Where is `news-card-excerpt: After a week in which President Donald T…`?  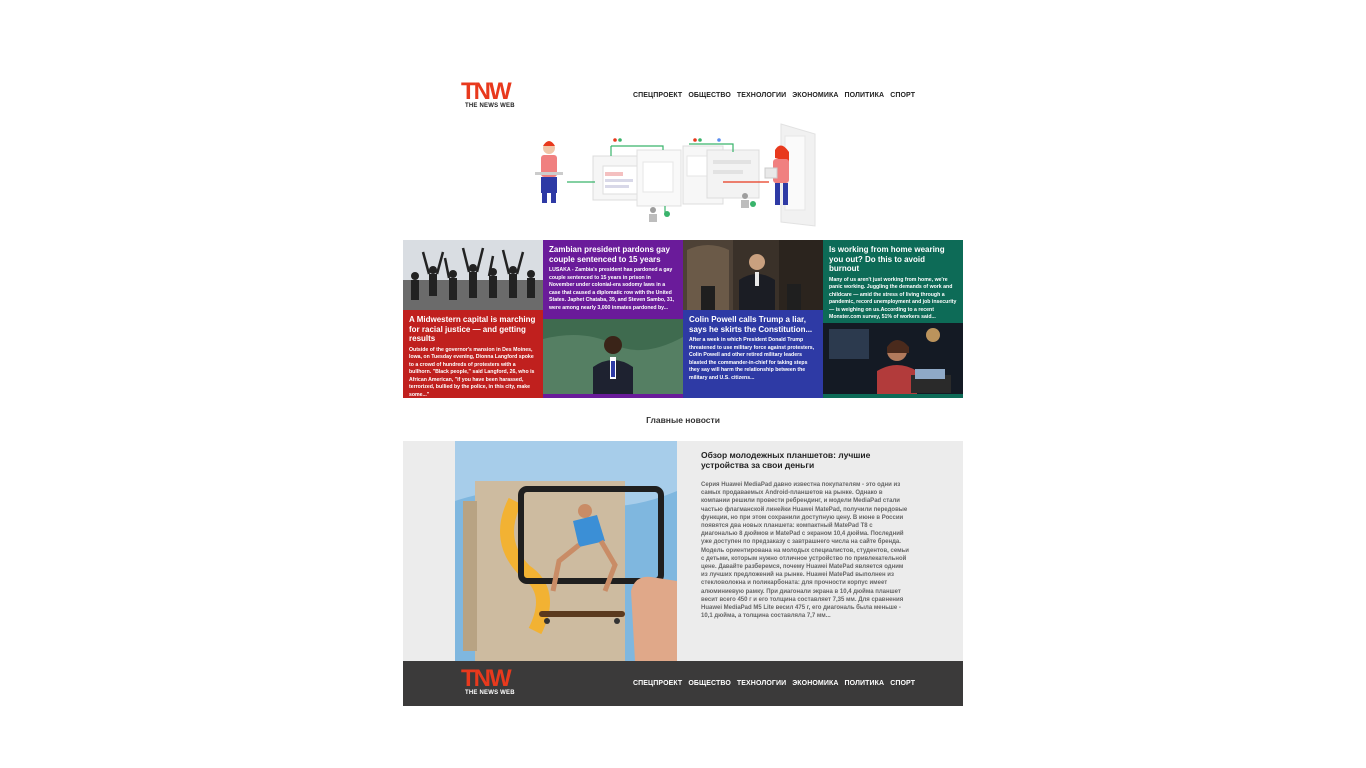
news-card-excerpt: After a week in which President Donald T… is located at coordinates (752, 359).